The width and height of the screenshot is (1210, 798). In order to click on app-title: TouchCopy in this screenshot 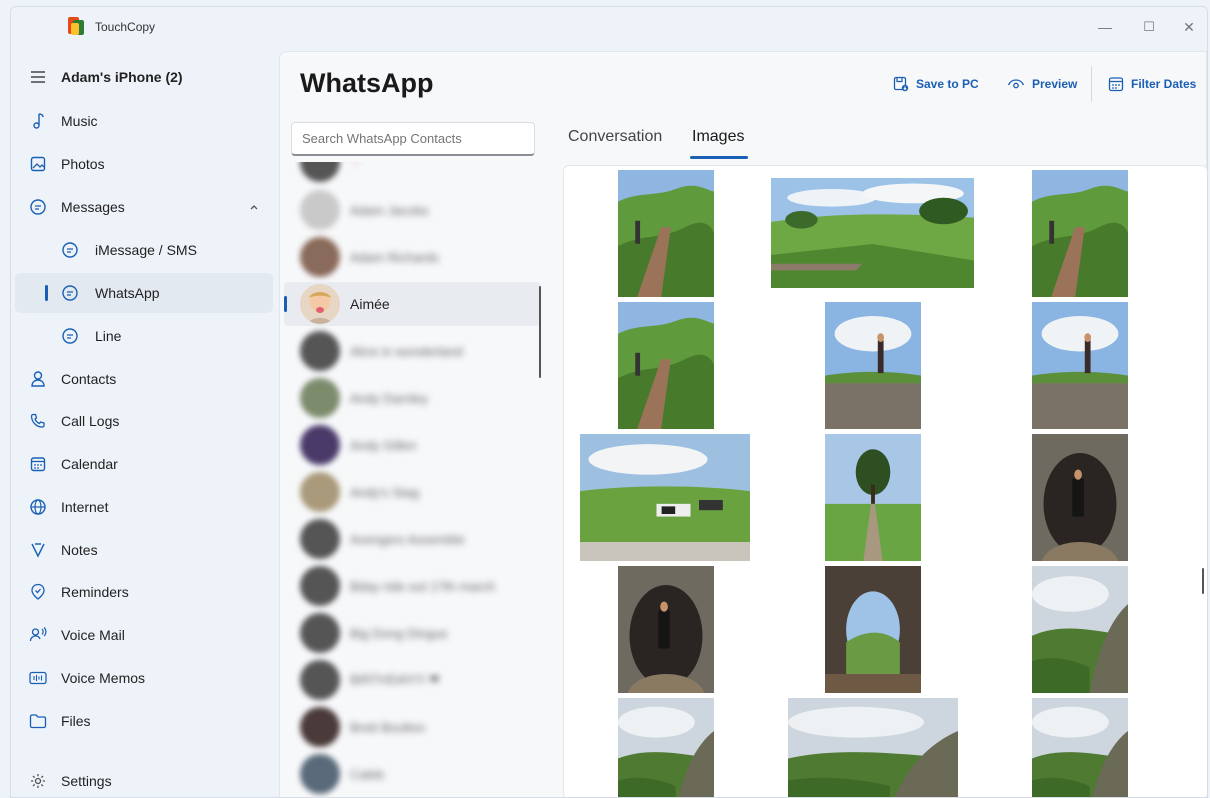, I will do `click(125, 27)`.